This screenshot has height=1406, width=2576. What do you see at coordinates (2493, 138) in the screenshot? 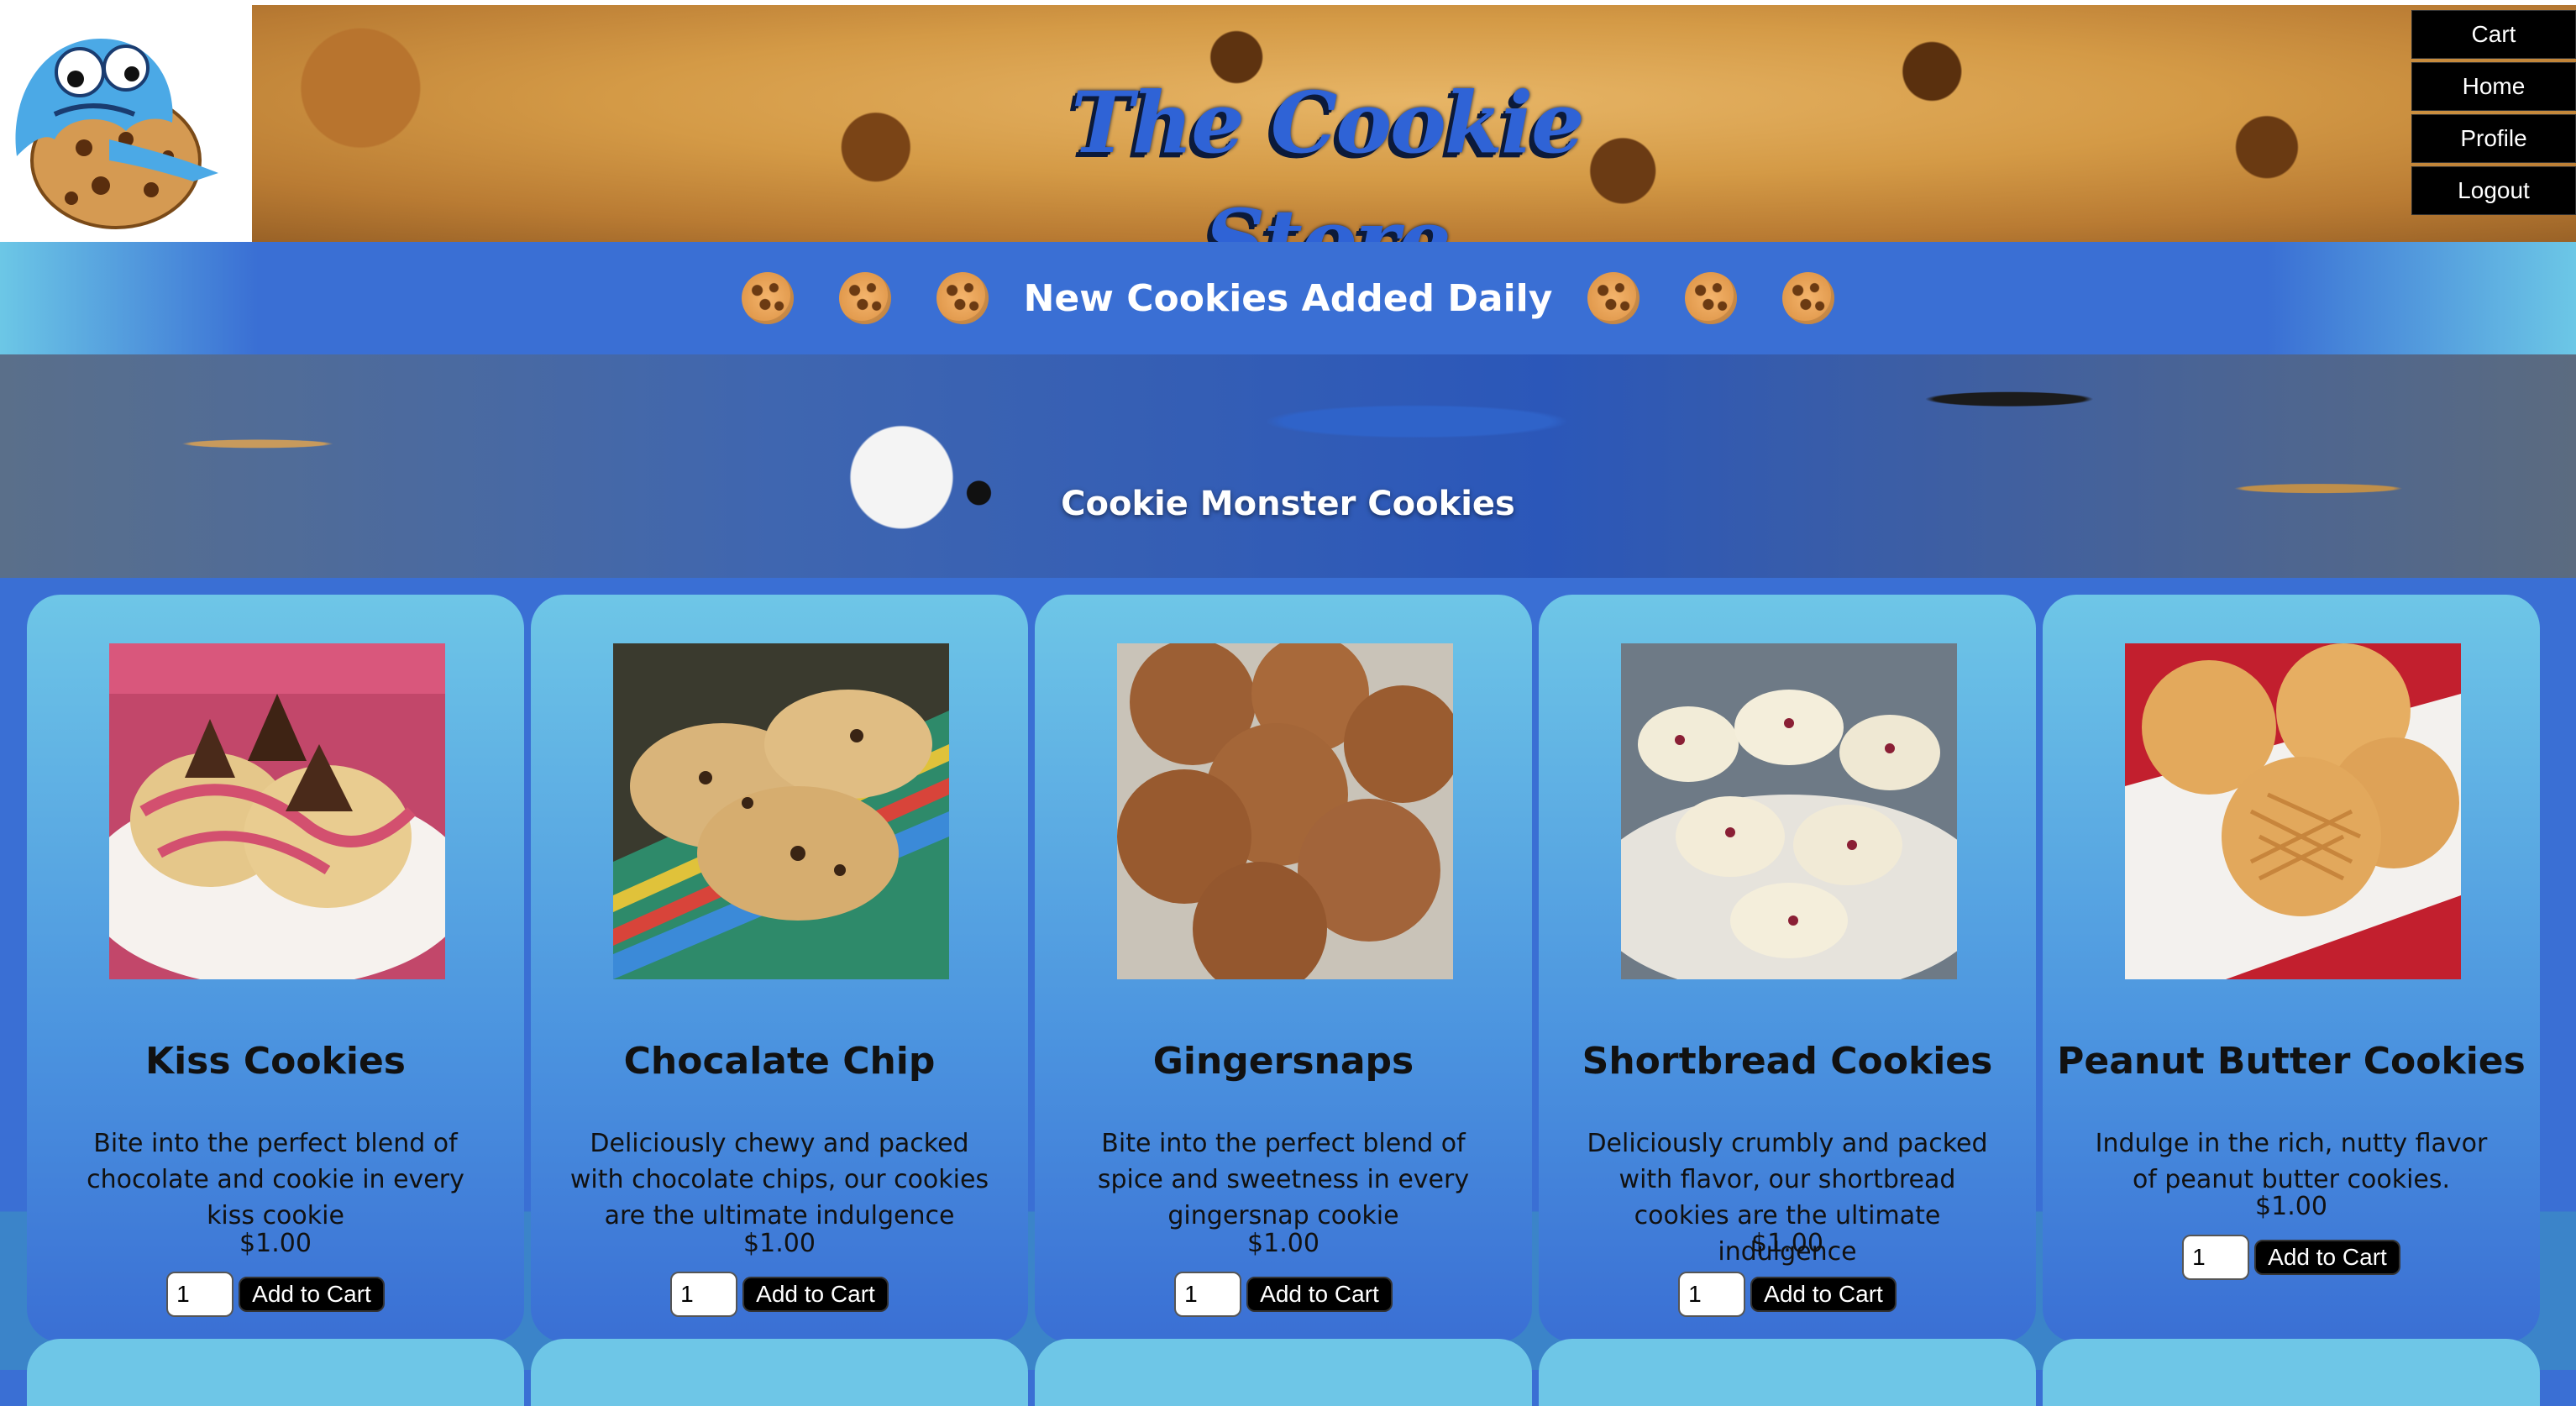
I see `nav-profile-link: Profile` at bounding box center [2493, 138].